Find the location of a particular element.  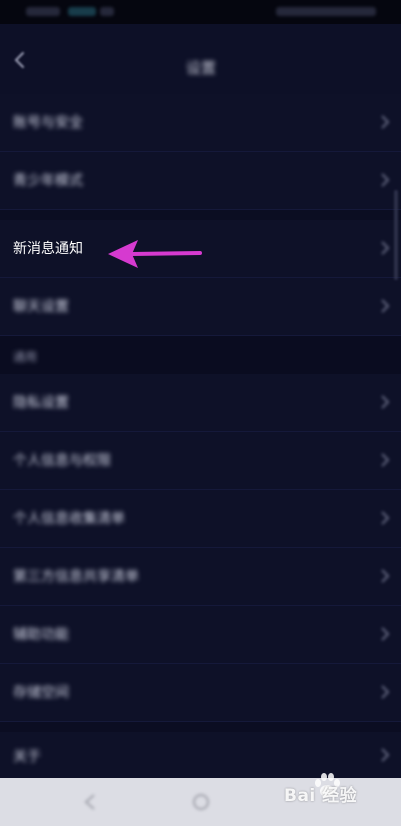

settings-row-teen-mode: 青少年模式 is located at coordinates (200, 181).